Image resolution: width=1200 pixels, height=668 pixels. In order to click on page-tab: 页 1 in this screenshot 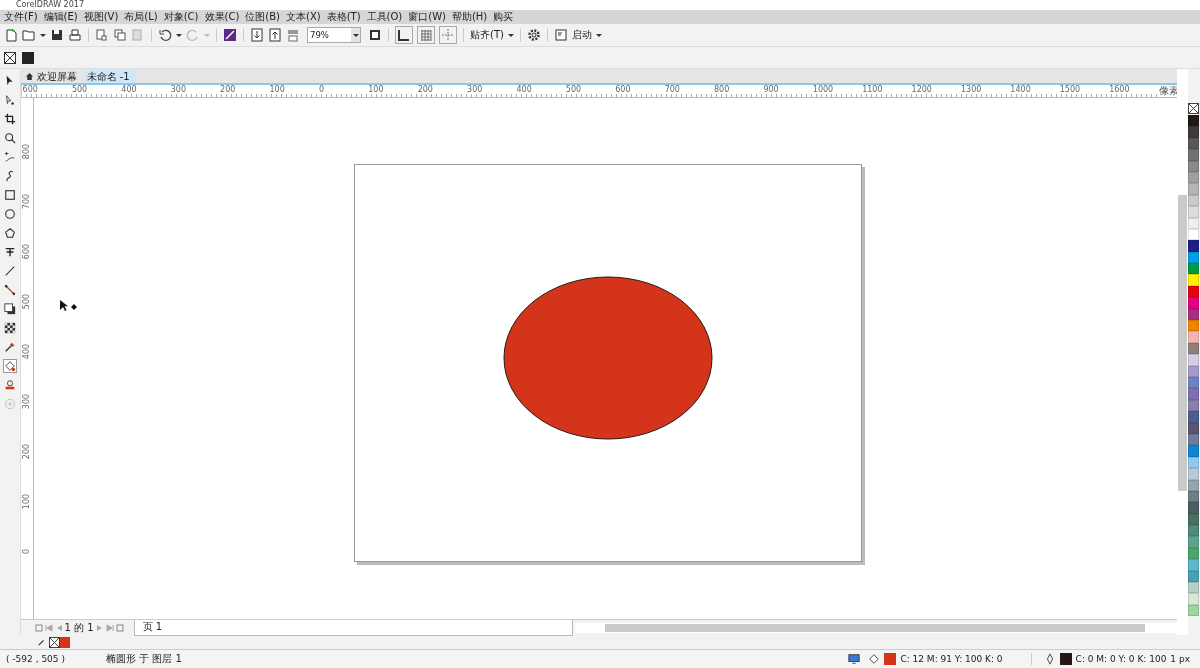, I will do `click(353, 627)`.